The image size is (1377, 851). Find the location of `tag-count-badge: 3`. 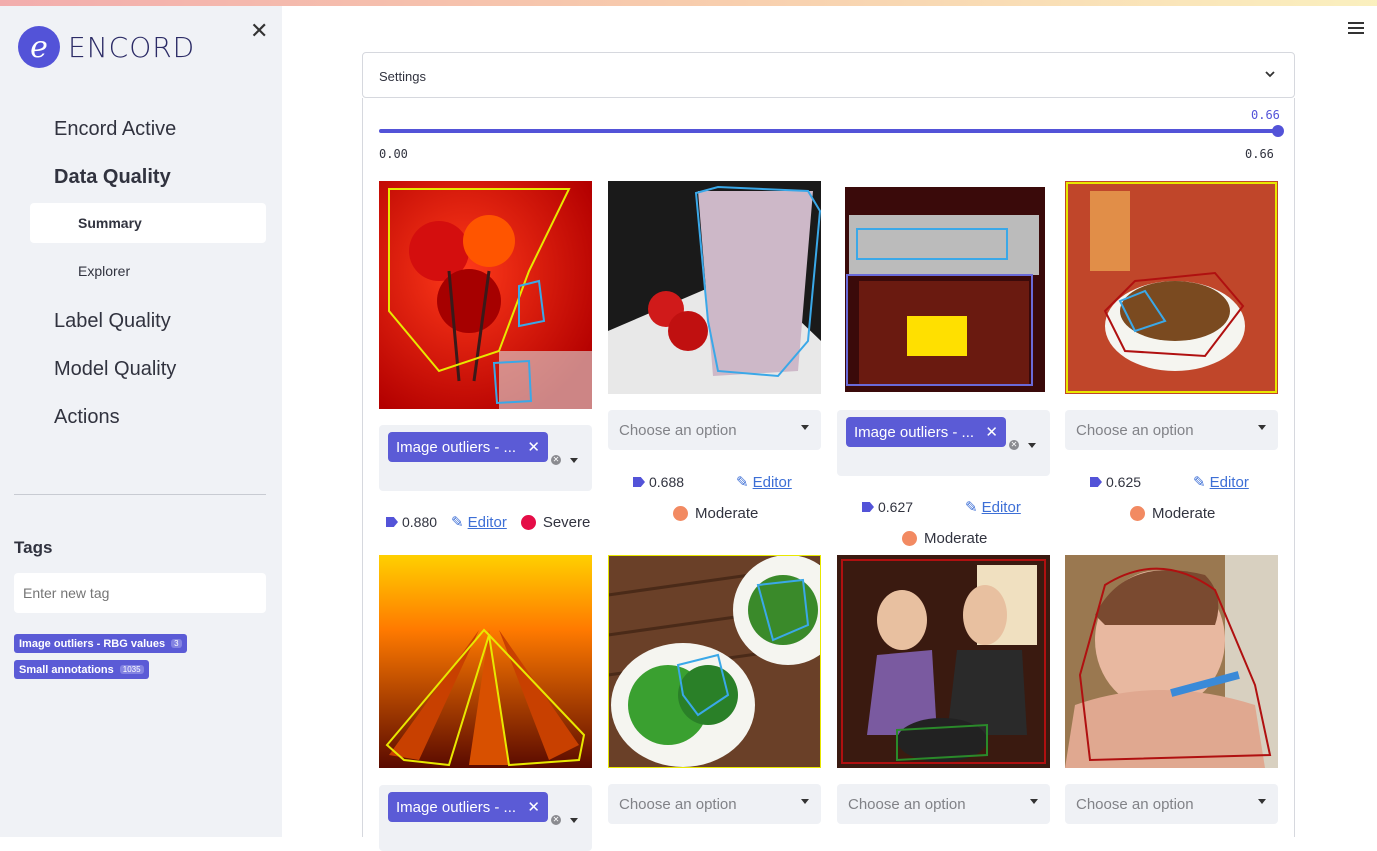

tag-count-badge: 3 is located at coordinates (176, 643).